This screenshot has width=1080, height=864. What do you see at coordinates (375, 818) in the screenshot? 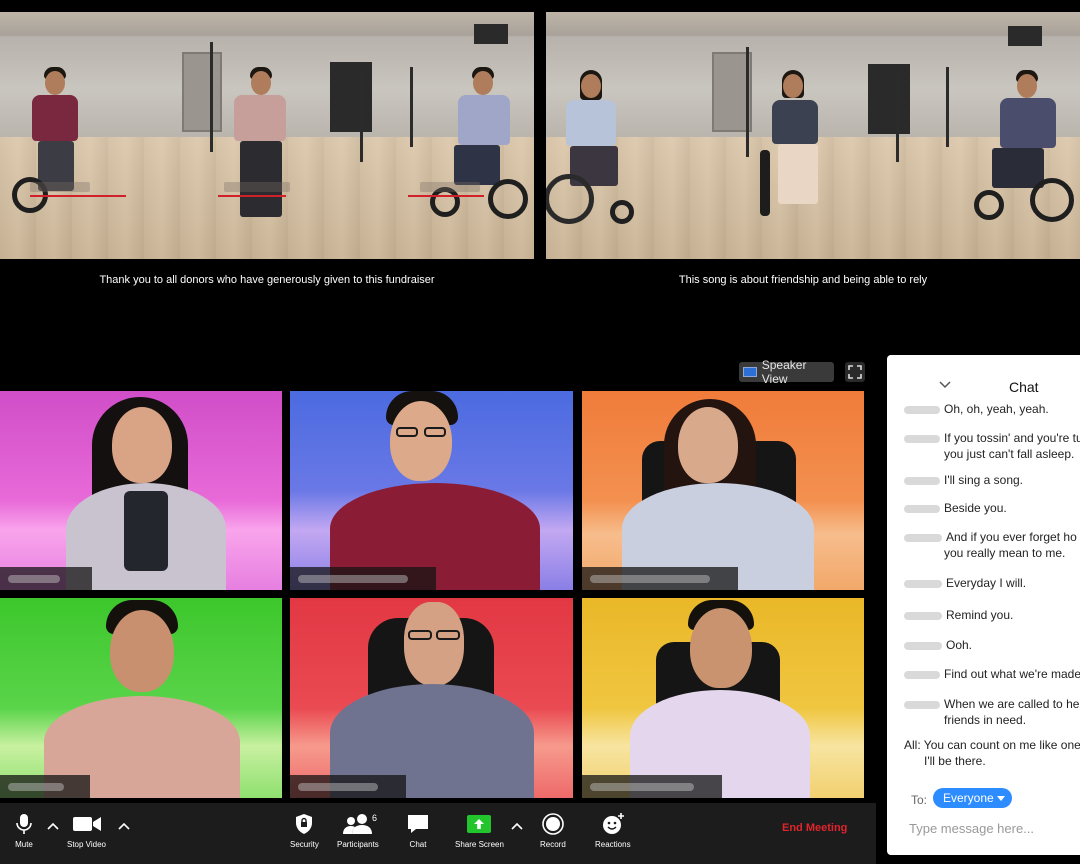
I see `participants-count-badge: 6` at bounding box center [375, 818].